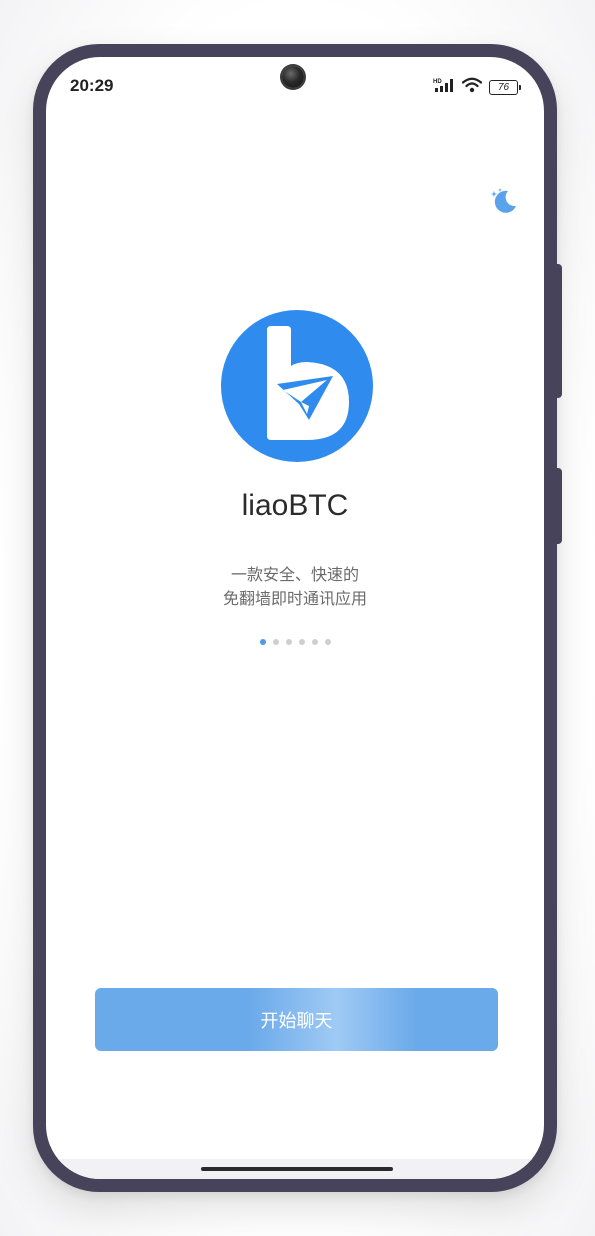  I want to click on network-badge: HD, so click(437, 82).